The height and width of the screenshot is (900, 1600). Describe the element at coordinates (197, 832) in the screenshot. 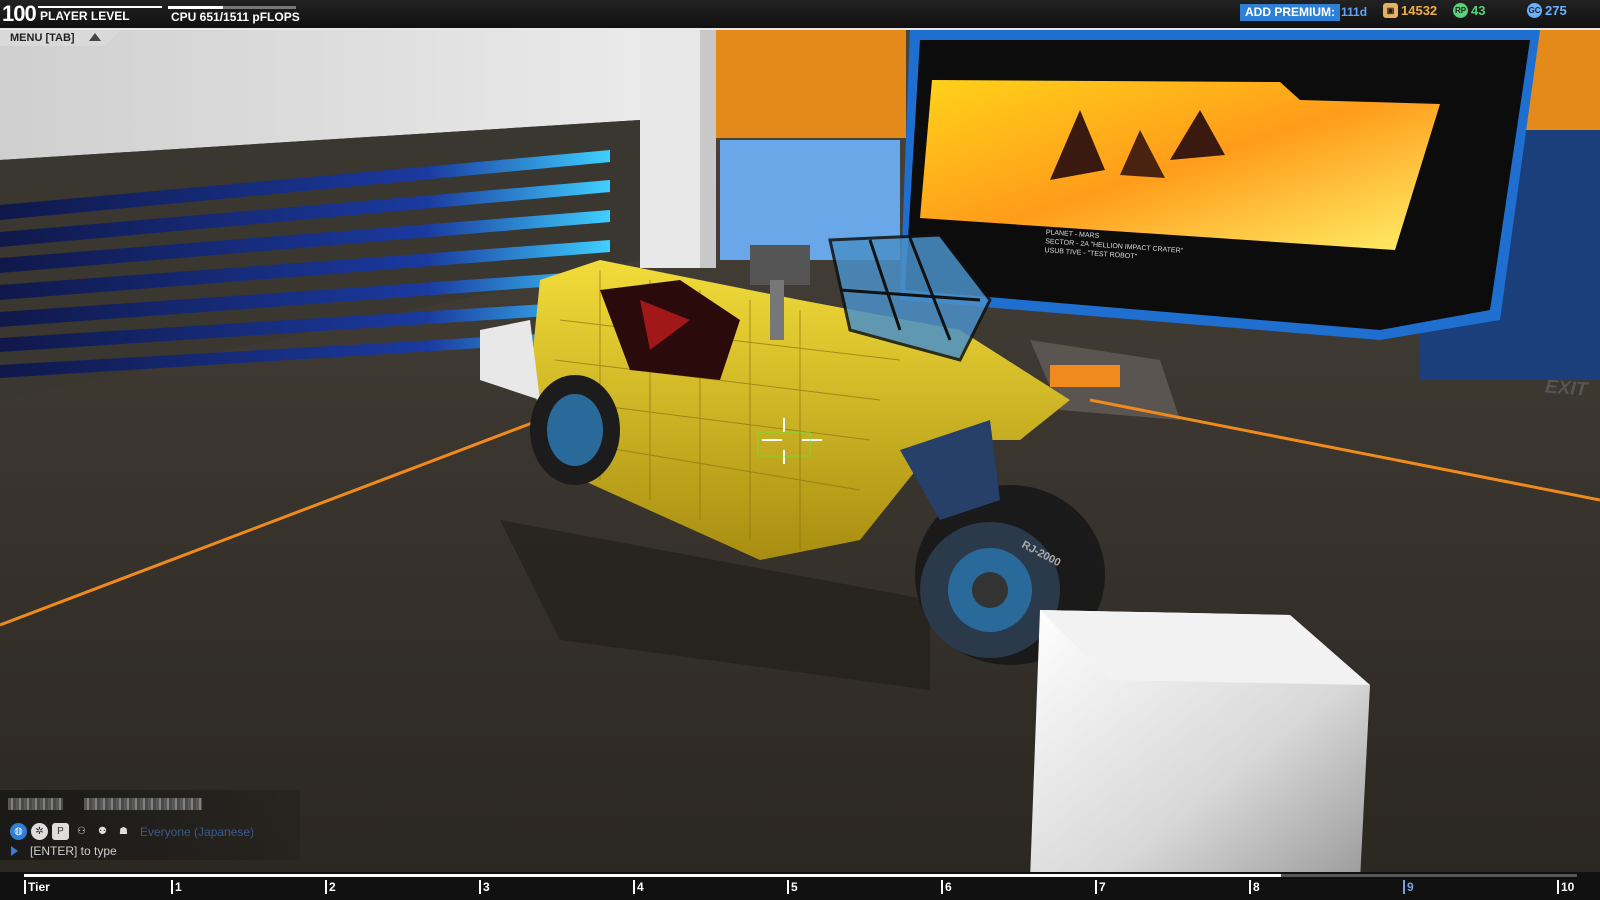

I see `chat-channel-label: Everyone (Japanese)` at that location.